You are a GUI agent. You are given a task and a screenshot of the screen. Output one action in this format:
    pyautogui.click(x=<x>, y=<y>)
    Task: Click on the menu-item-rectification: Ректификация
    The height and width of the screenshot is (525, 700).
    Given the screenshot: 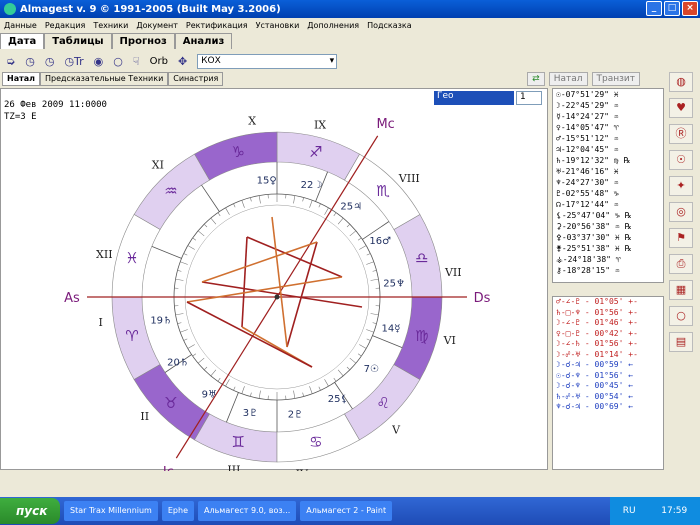 What is the action you would take?
    pyautogui.click(x=217, y=25)
    